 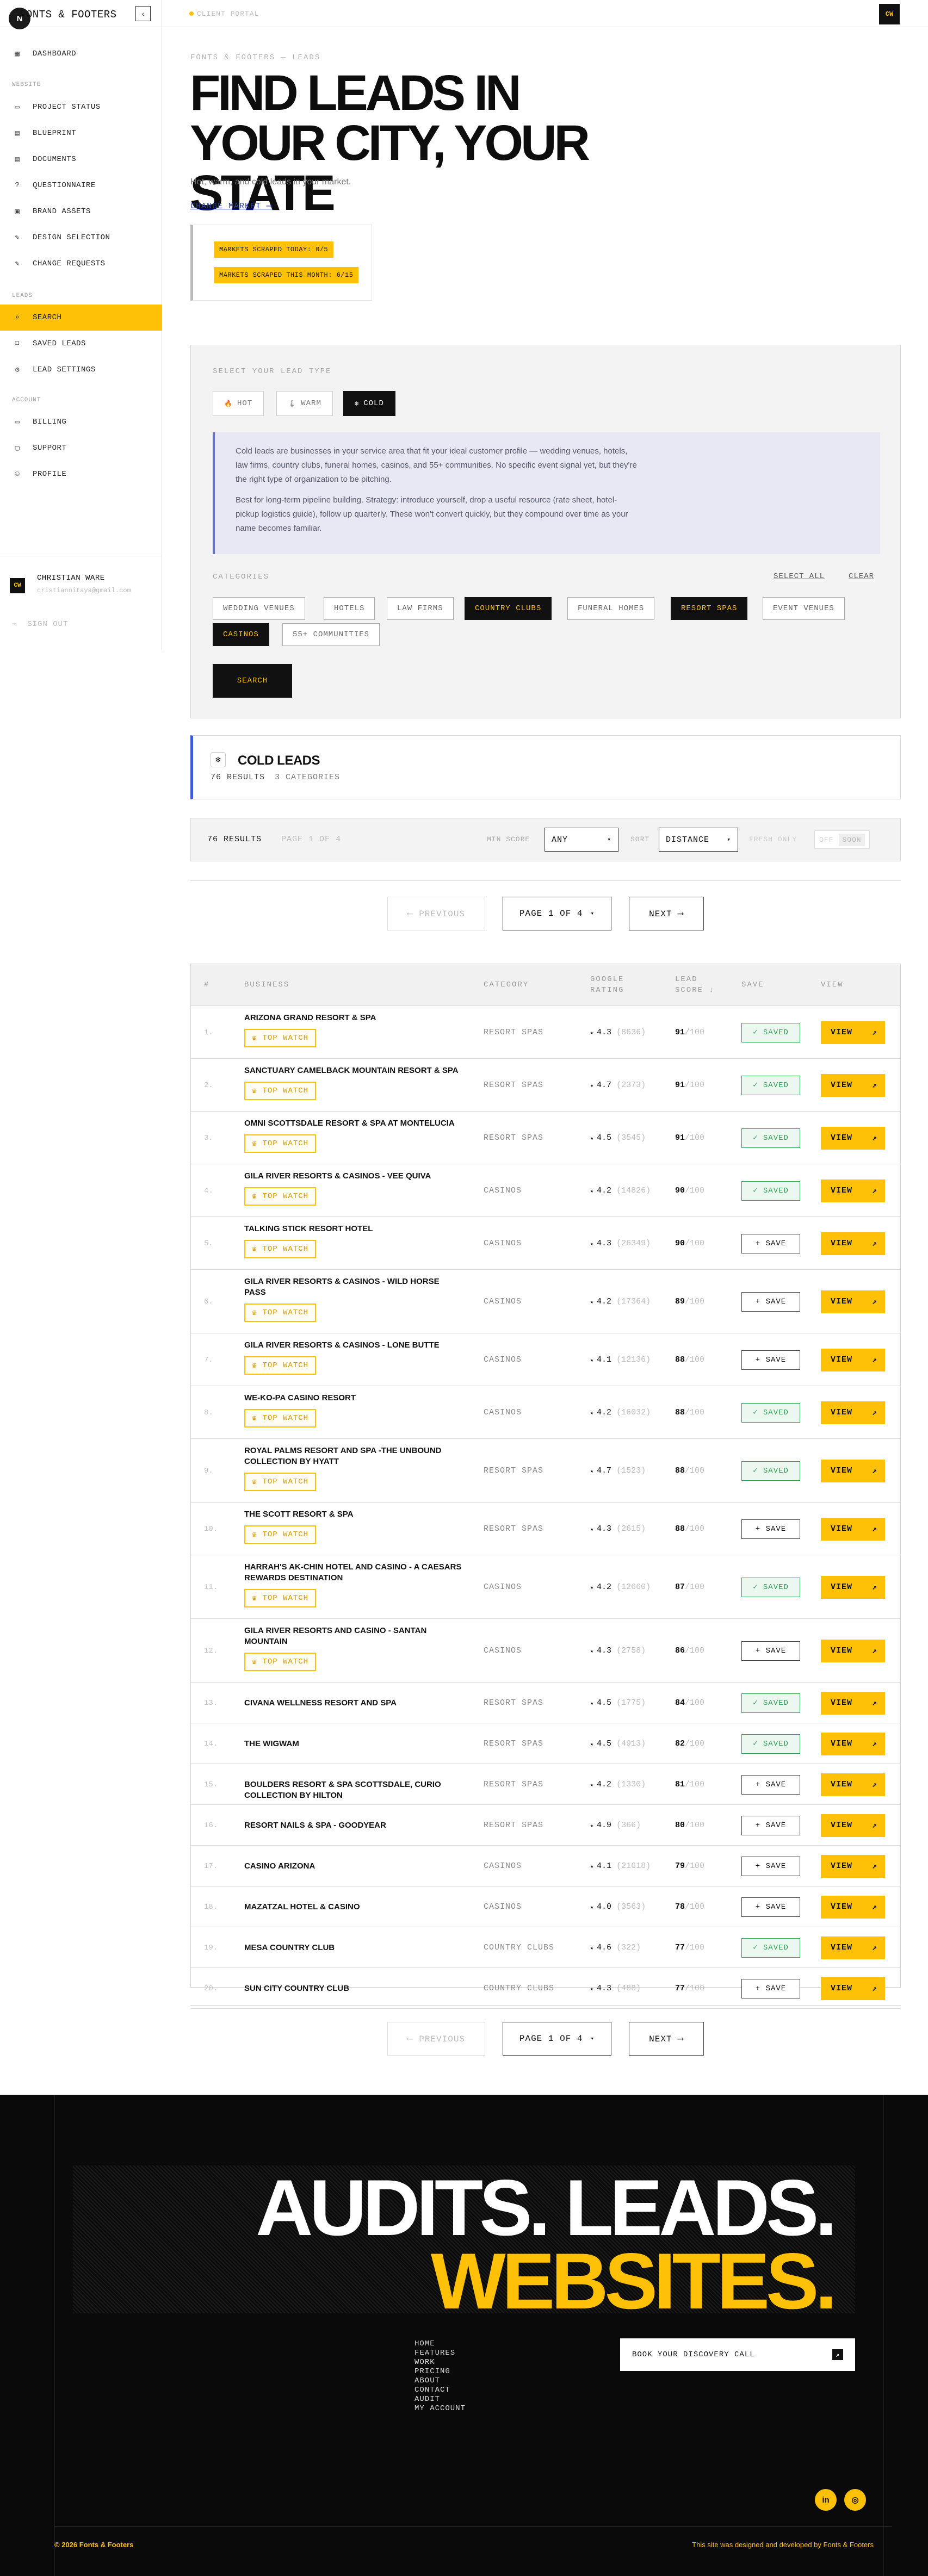 I want to click on lead-type-warm-button: 🌡 WARM, so click(x=304, y=403).